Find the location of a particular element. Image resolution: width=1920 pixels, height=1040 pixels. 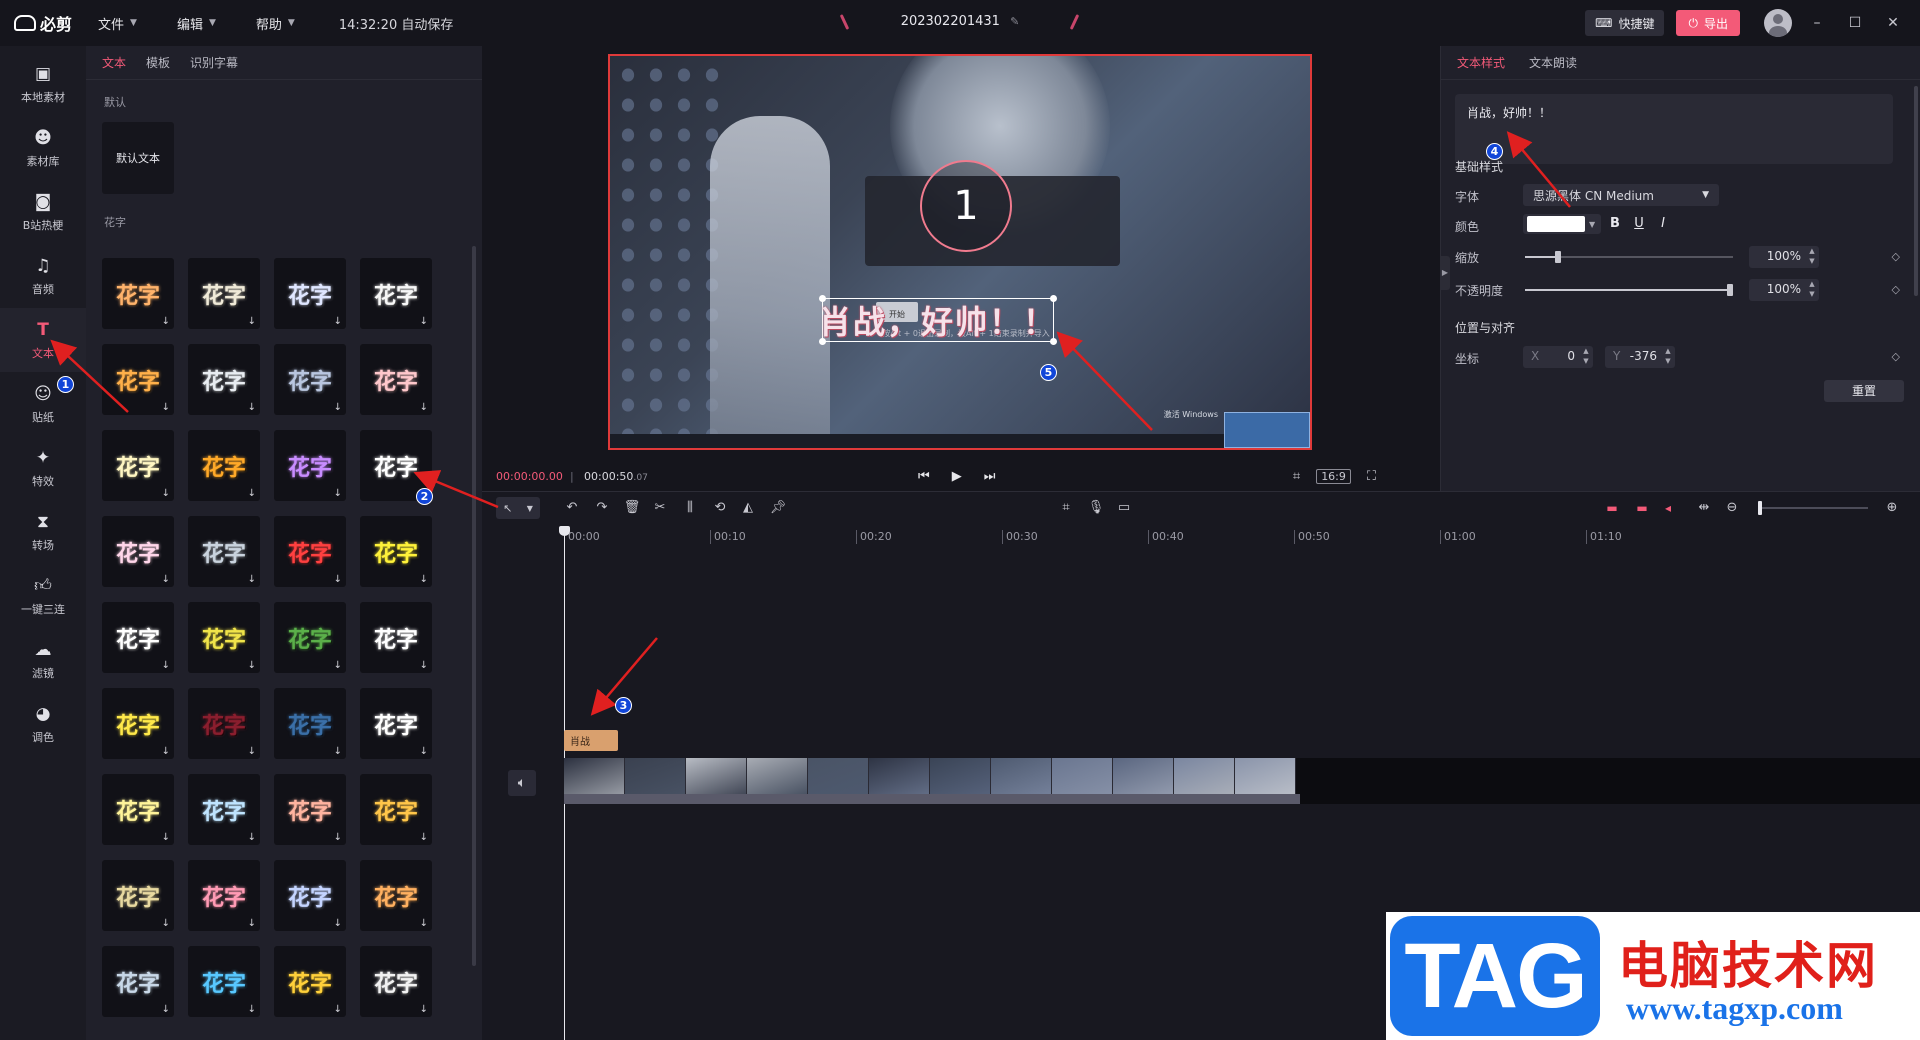

asset-scrollbar is located at coordinates (474, 606).